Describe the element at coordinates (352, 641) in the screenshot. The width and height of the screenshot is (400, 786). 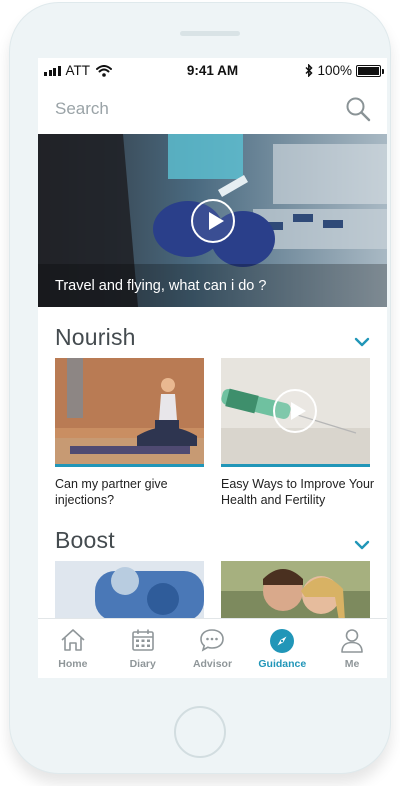
I see `person-icon` at that location.